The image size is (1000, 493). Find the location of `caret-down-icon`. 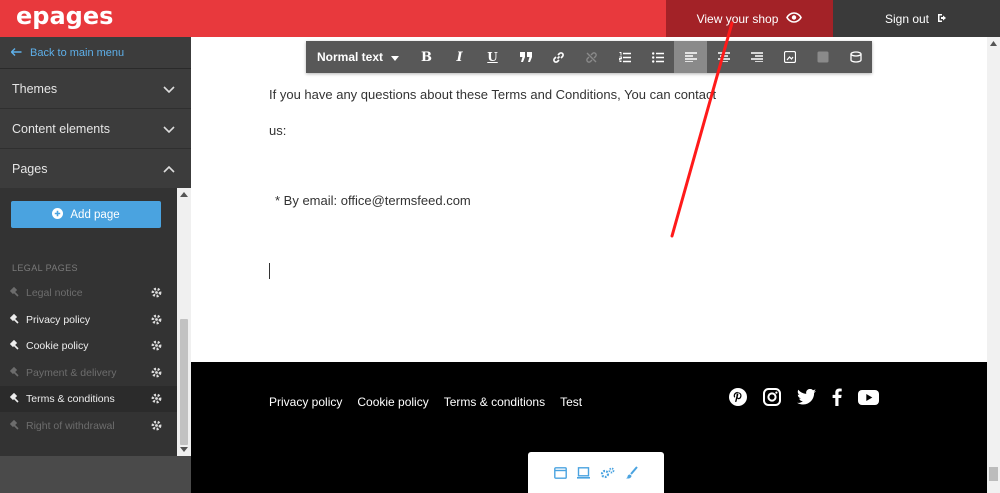

caret-down-icon is located at coordinates (395, 57).